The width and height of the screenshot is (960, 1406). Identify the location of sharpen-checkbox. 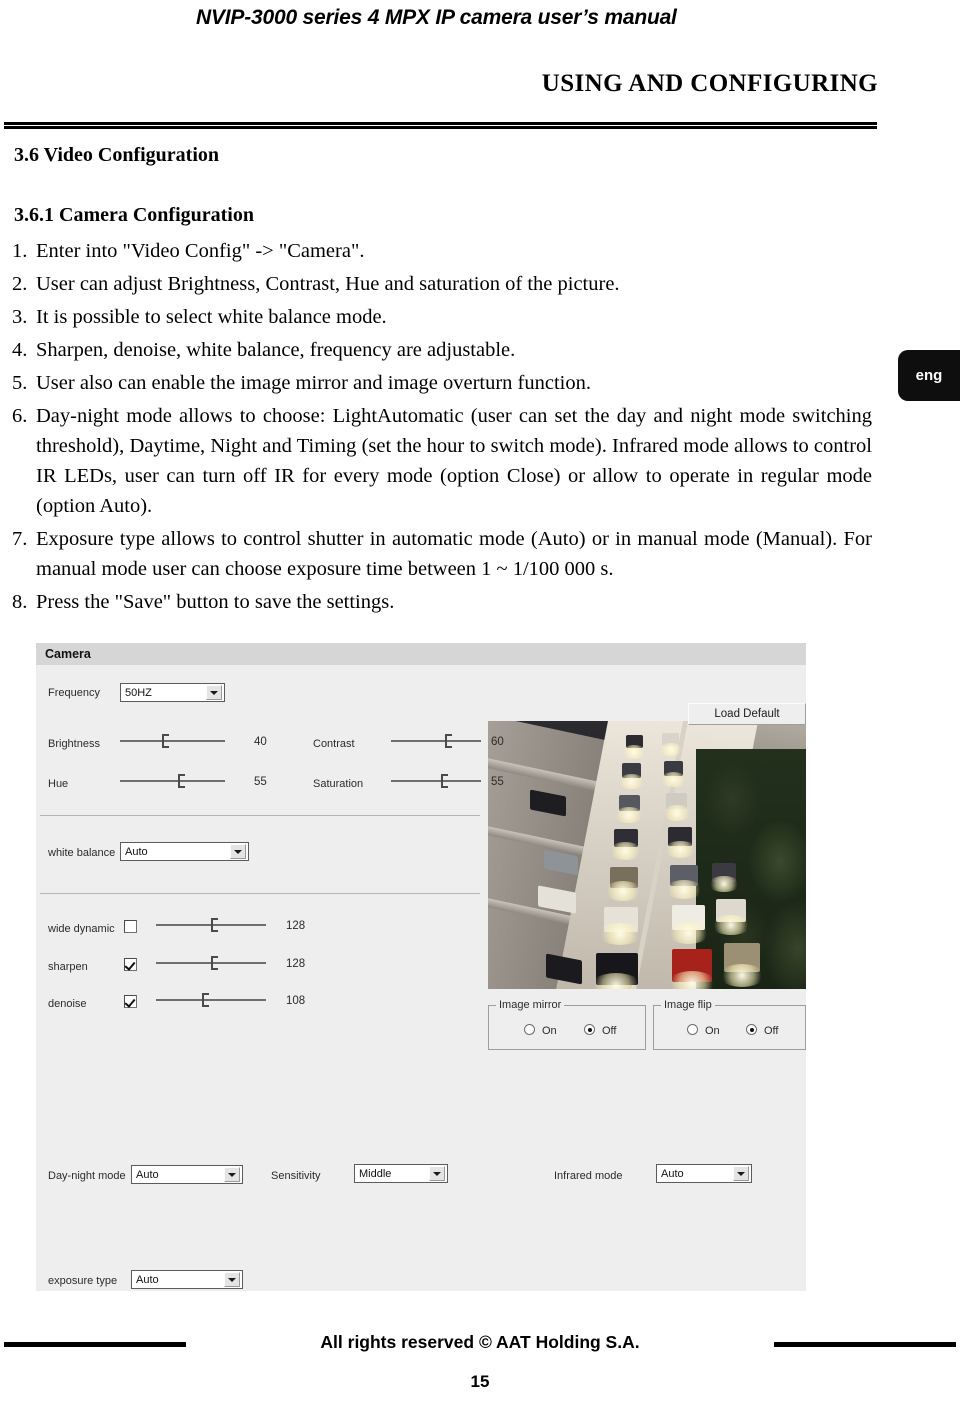
(130, 964).